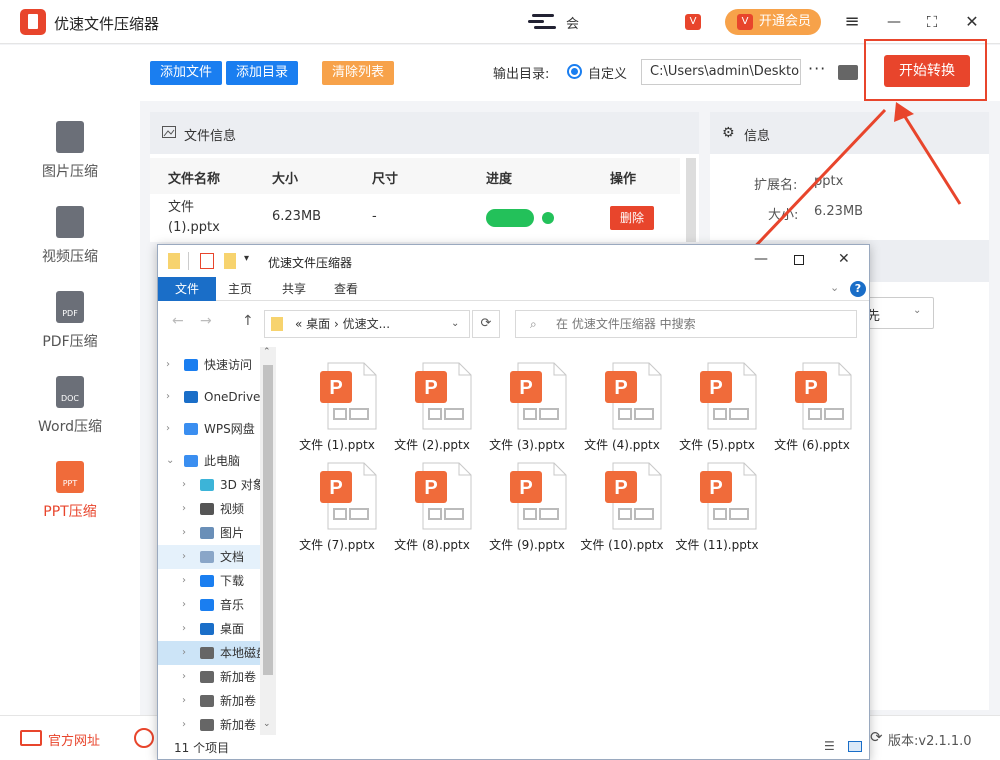  Describe the element at coordinates (242, 485) in the screenshot. I see `tree-item-label: 3D 对象` at that location.